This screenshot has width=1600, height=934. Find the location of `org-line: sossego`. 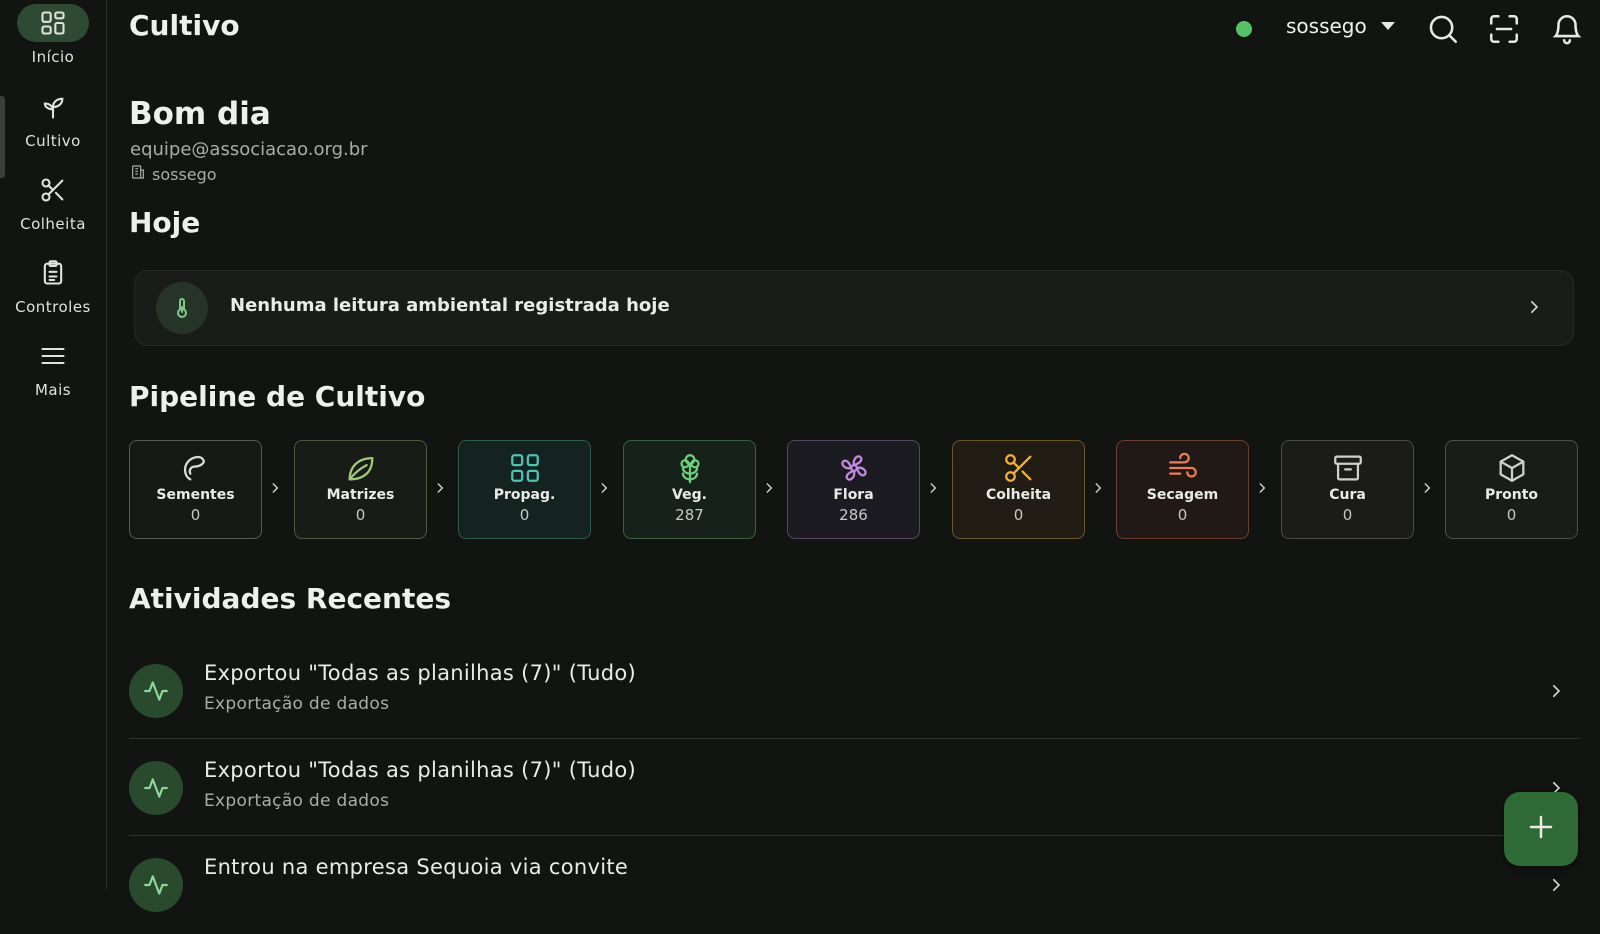

org-line: sossego is located at coordinates (173, 174).